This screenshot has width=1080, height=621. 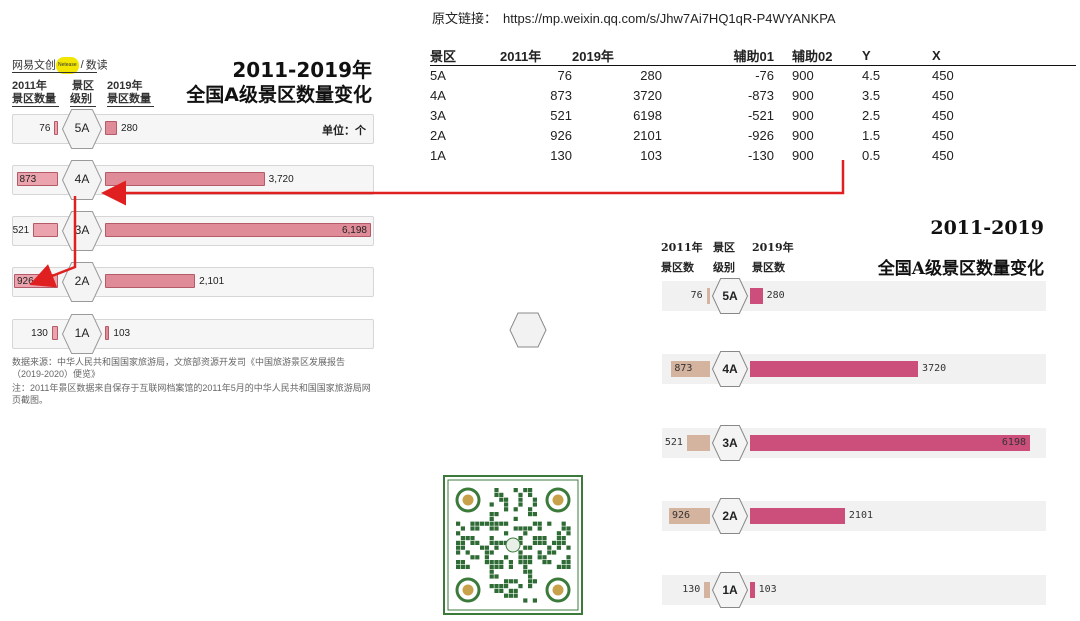 I want to click on left-value-2011: 130, so click(x=39, y=333).